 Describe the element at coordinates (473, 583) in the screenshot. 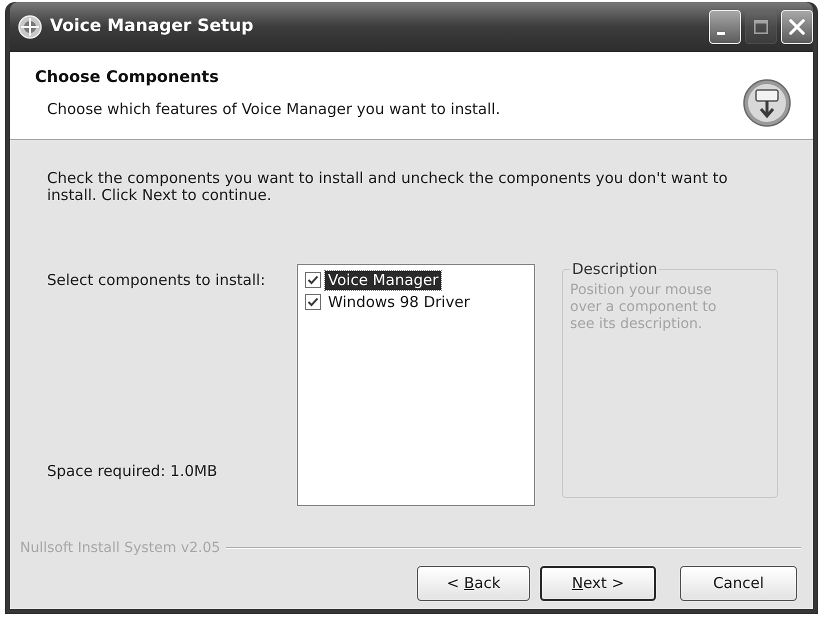

I see `back-button: < Back` at that location.